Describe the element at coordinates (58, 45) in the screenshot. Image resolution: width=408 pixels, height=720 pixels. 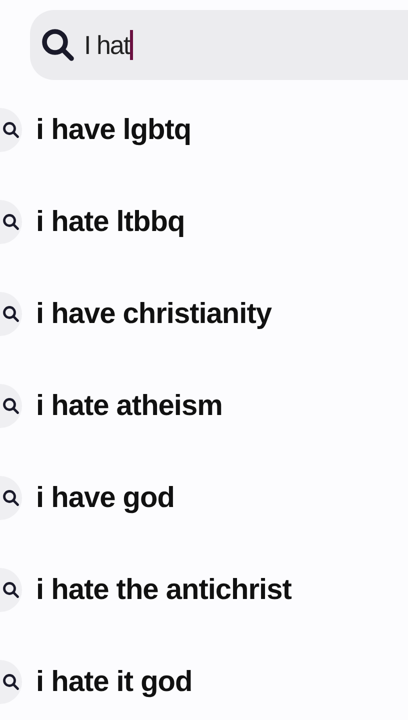
I see `search-icon` at that location.